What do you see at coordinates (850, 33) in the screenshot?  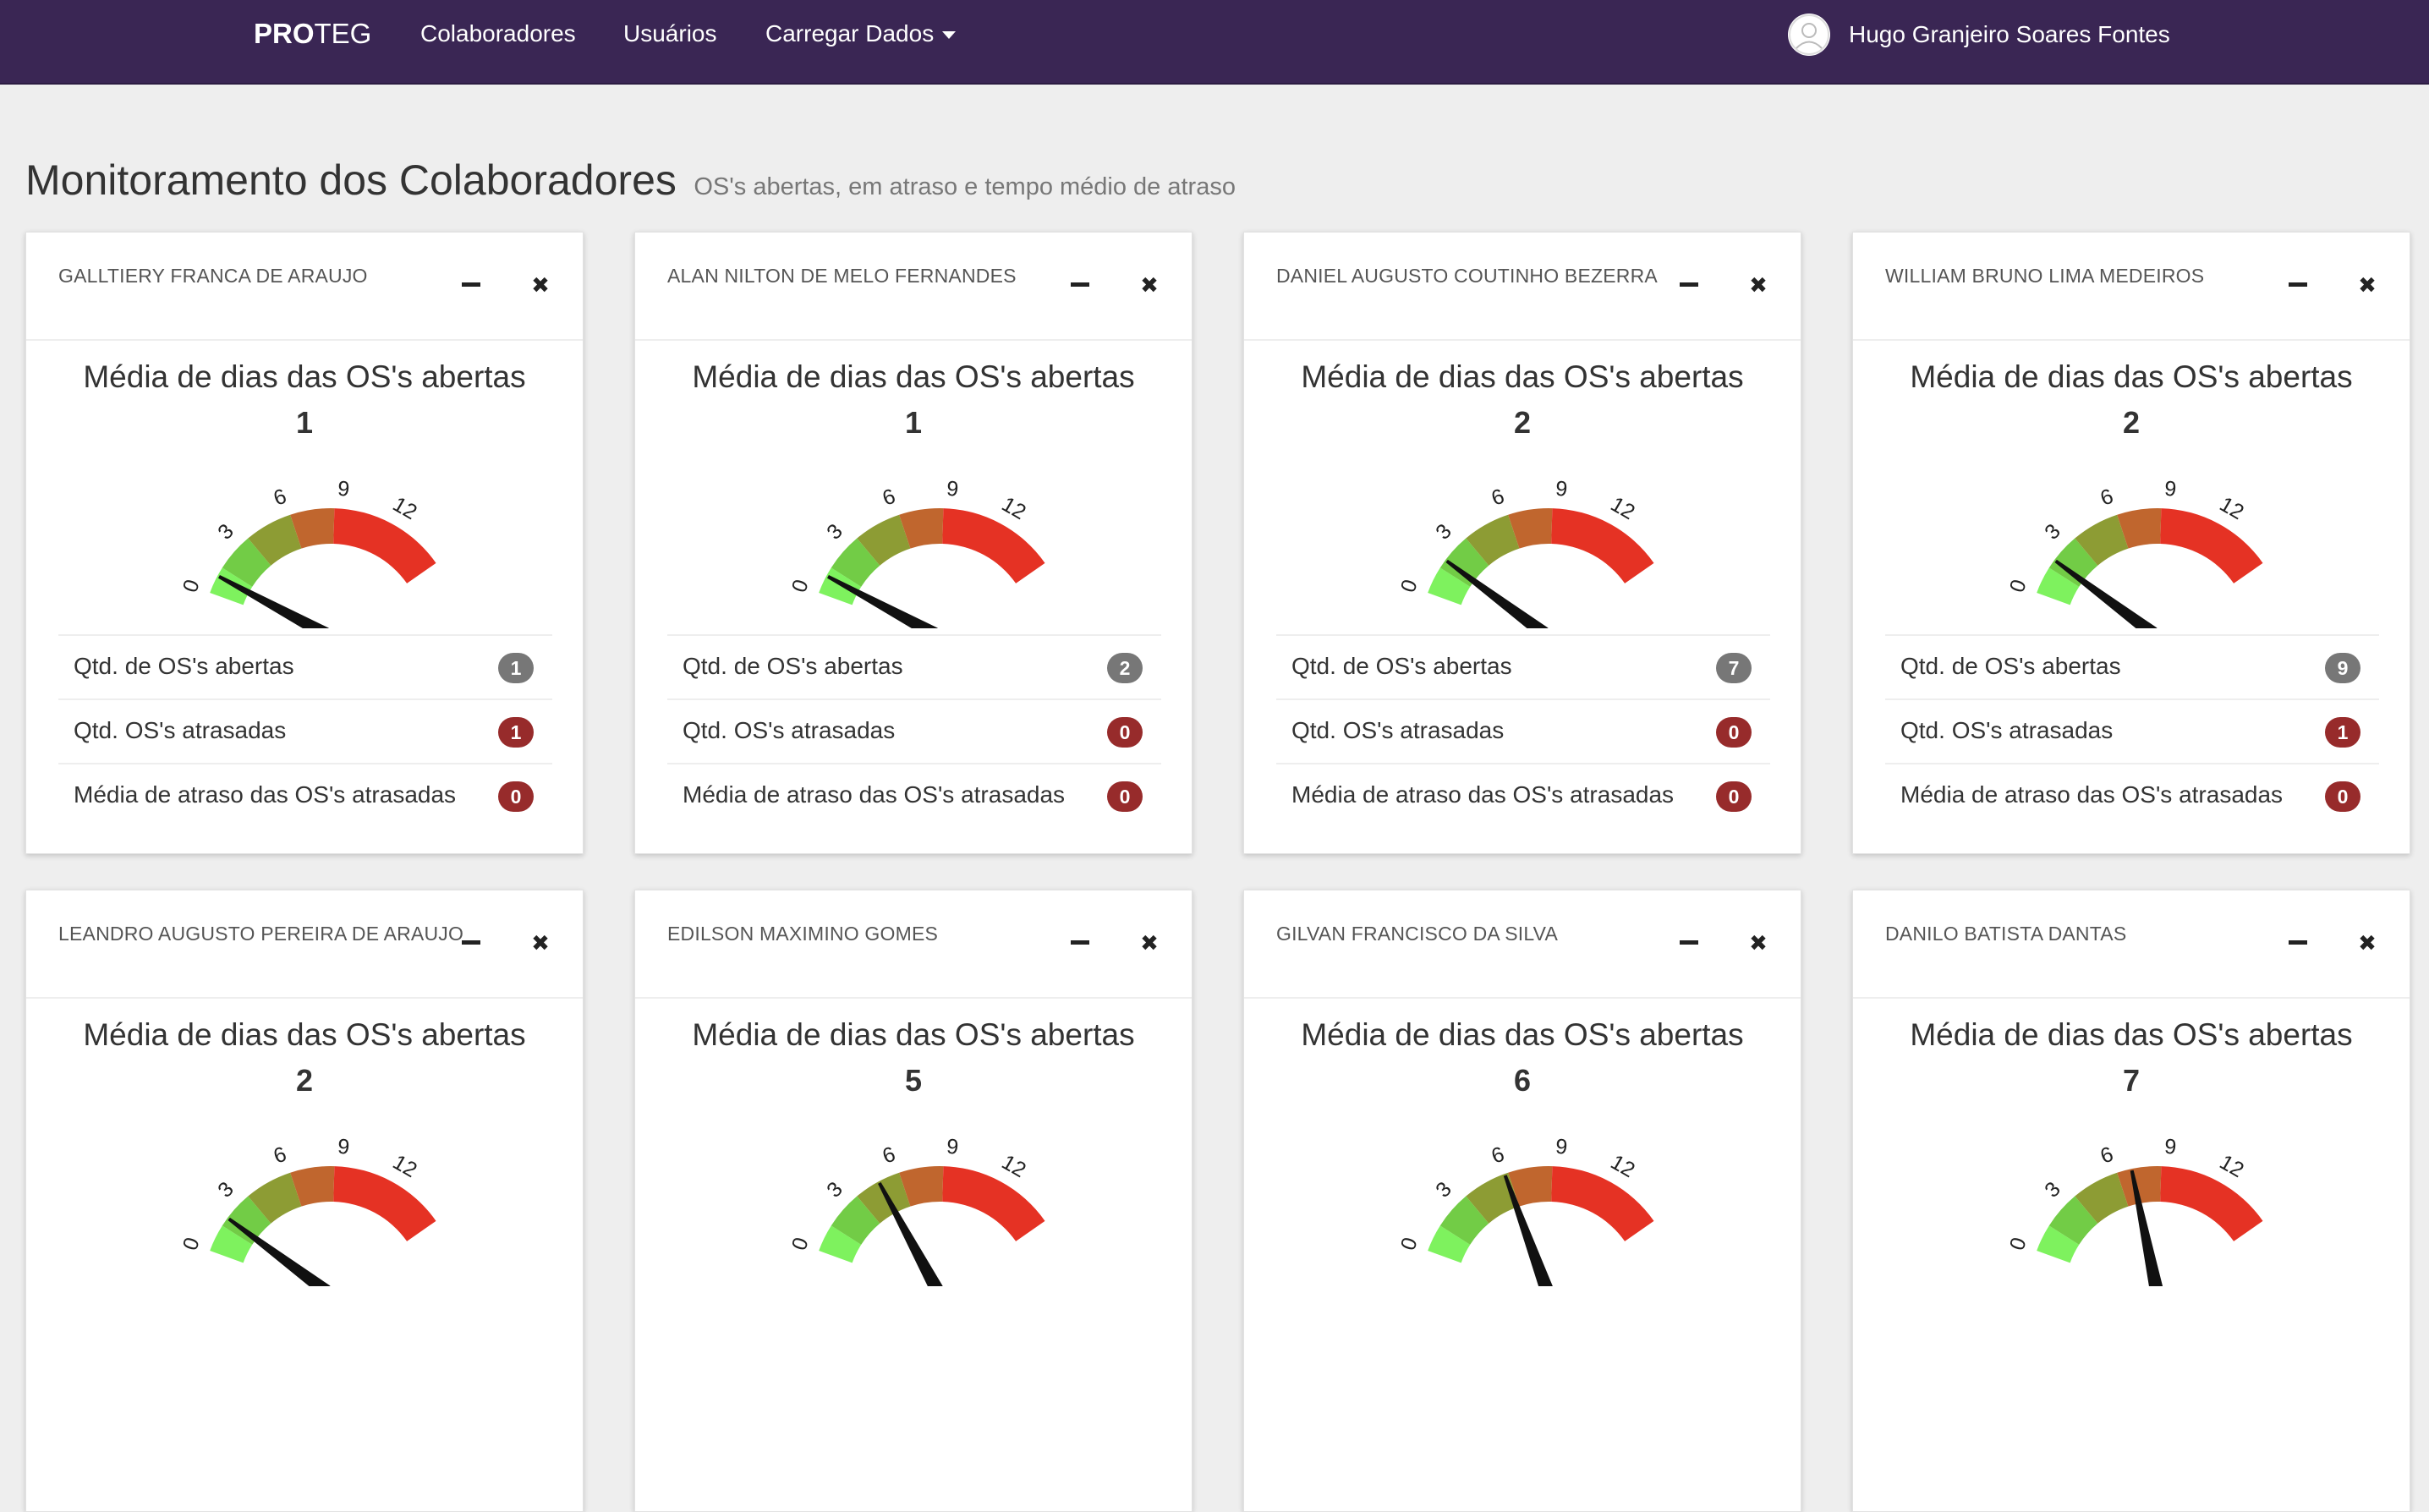 I see `nav-dropdown-label: Carregar Dados` at bounding box center [850, 33].